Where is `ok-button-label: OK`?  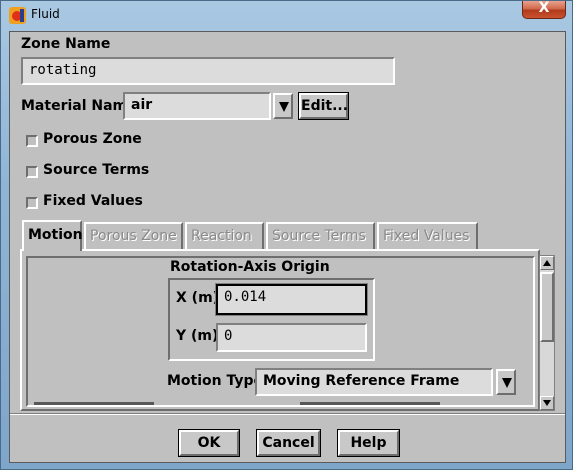 ok-button-label: OK is located at coordinates (209, 443).